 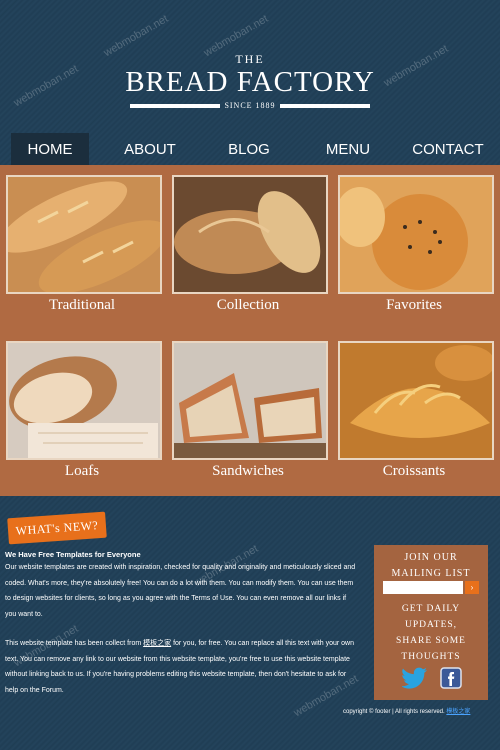 I want to click on main-nav: HOME ABOUT BLOG MENU CONTACT, so click(x=250, y=149).